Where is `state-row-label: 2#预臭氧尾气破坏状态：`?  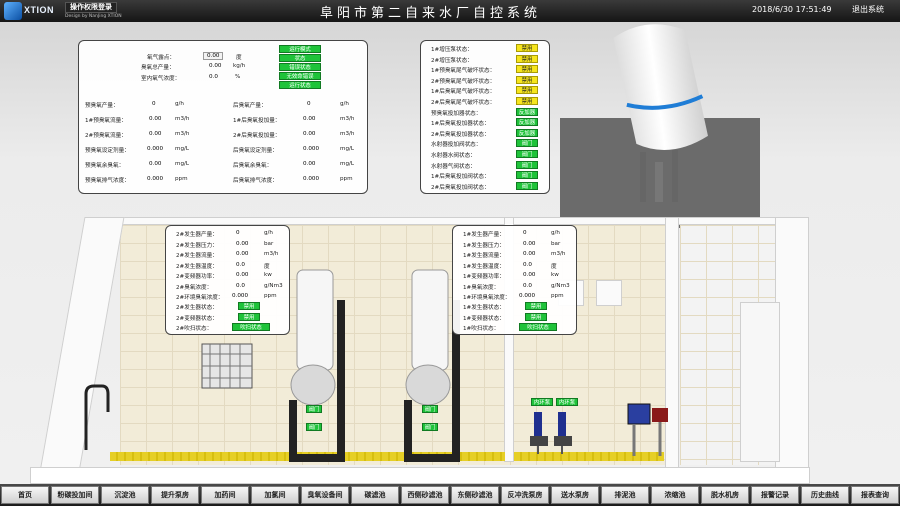
state-row-label: 2#预臭氧尾气破坏状态： is located at coordinates (463, 81).